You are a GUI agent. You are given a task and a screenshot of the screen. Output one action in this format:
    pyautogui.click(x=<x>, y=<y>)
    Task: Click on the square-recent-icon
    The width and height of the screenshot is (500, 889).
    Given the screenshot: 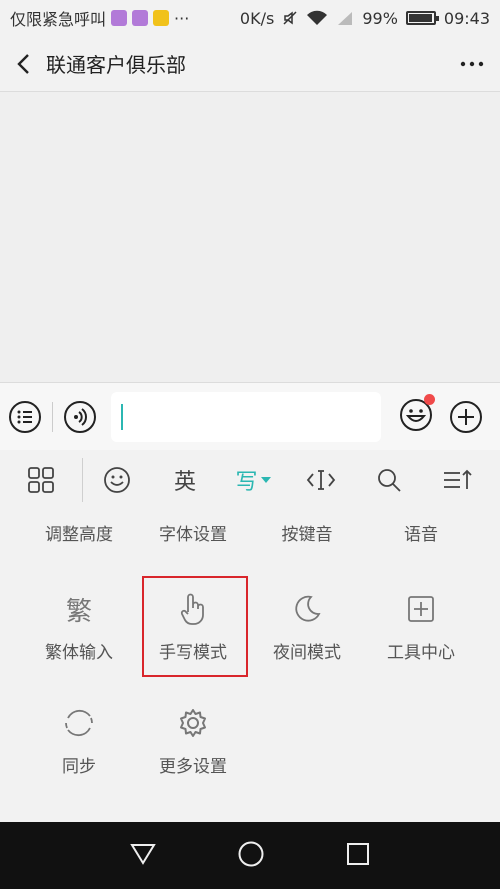 What is the action you would take?
    pyautogui.click(x=357, y=853)
    